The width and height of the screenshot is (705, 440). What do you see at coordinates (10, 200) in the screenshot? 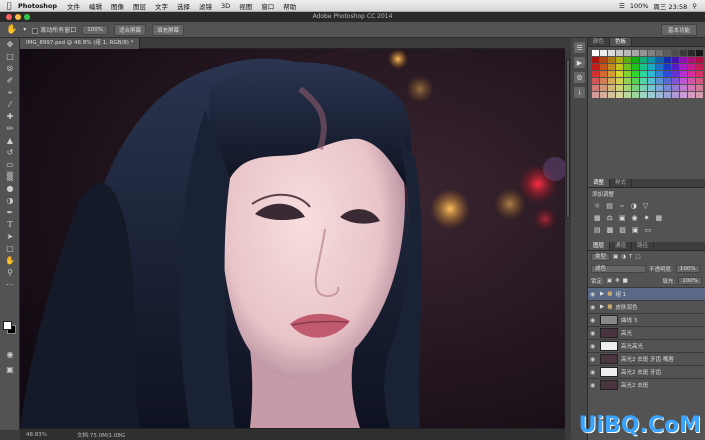
I see `dodge-tool-icon: ◑` at bounding box center [10, 200].